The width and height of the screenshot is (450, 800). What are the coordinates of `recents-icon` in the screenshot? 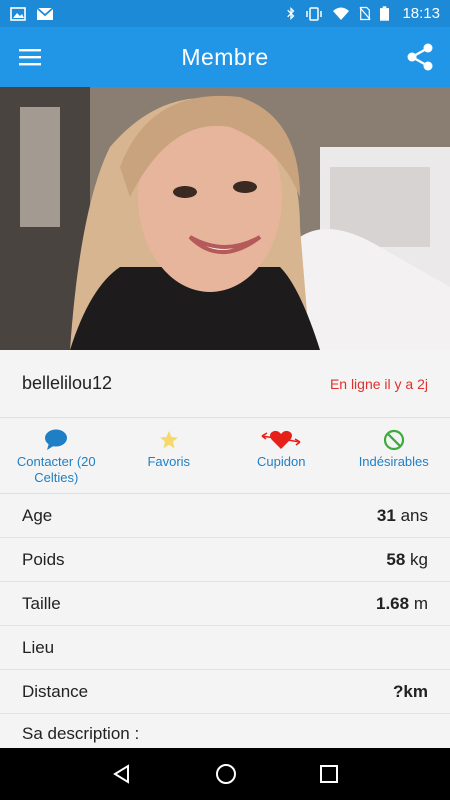 It's located at (329, 774).